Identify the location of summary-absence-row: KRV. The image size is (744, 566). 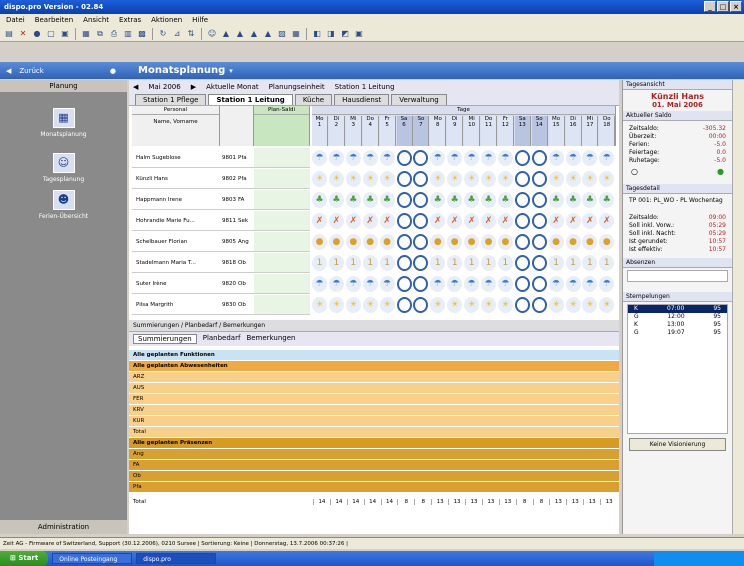
(374, 410).